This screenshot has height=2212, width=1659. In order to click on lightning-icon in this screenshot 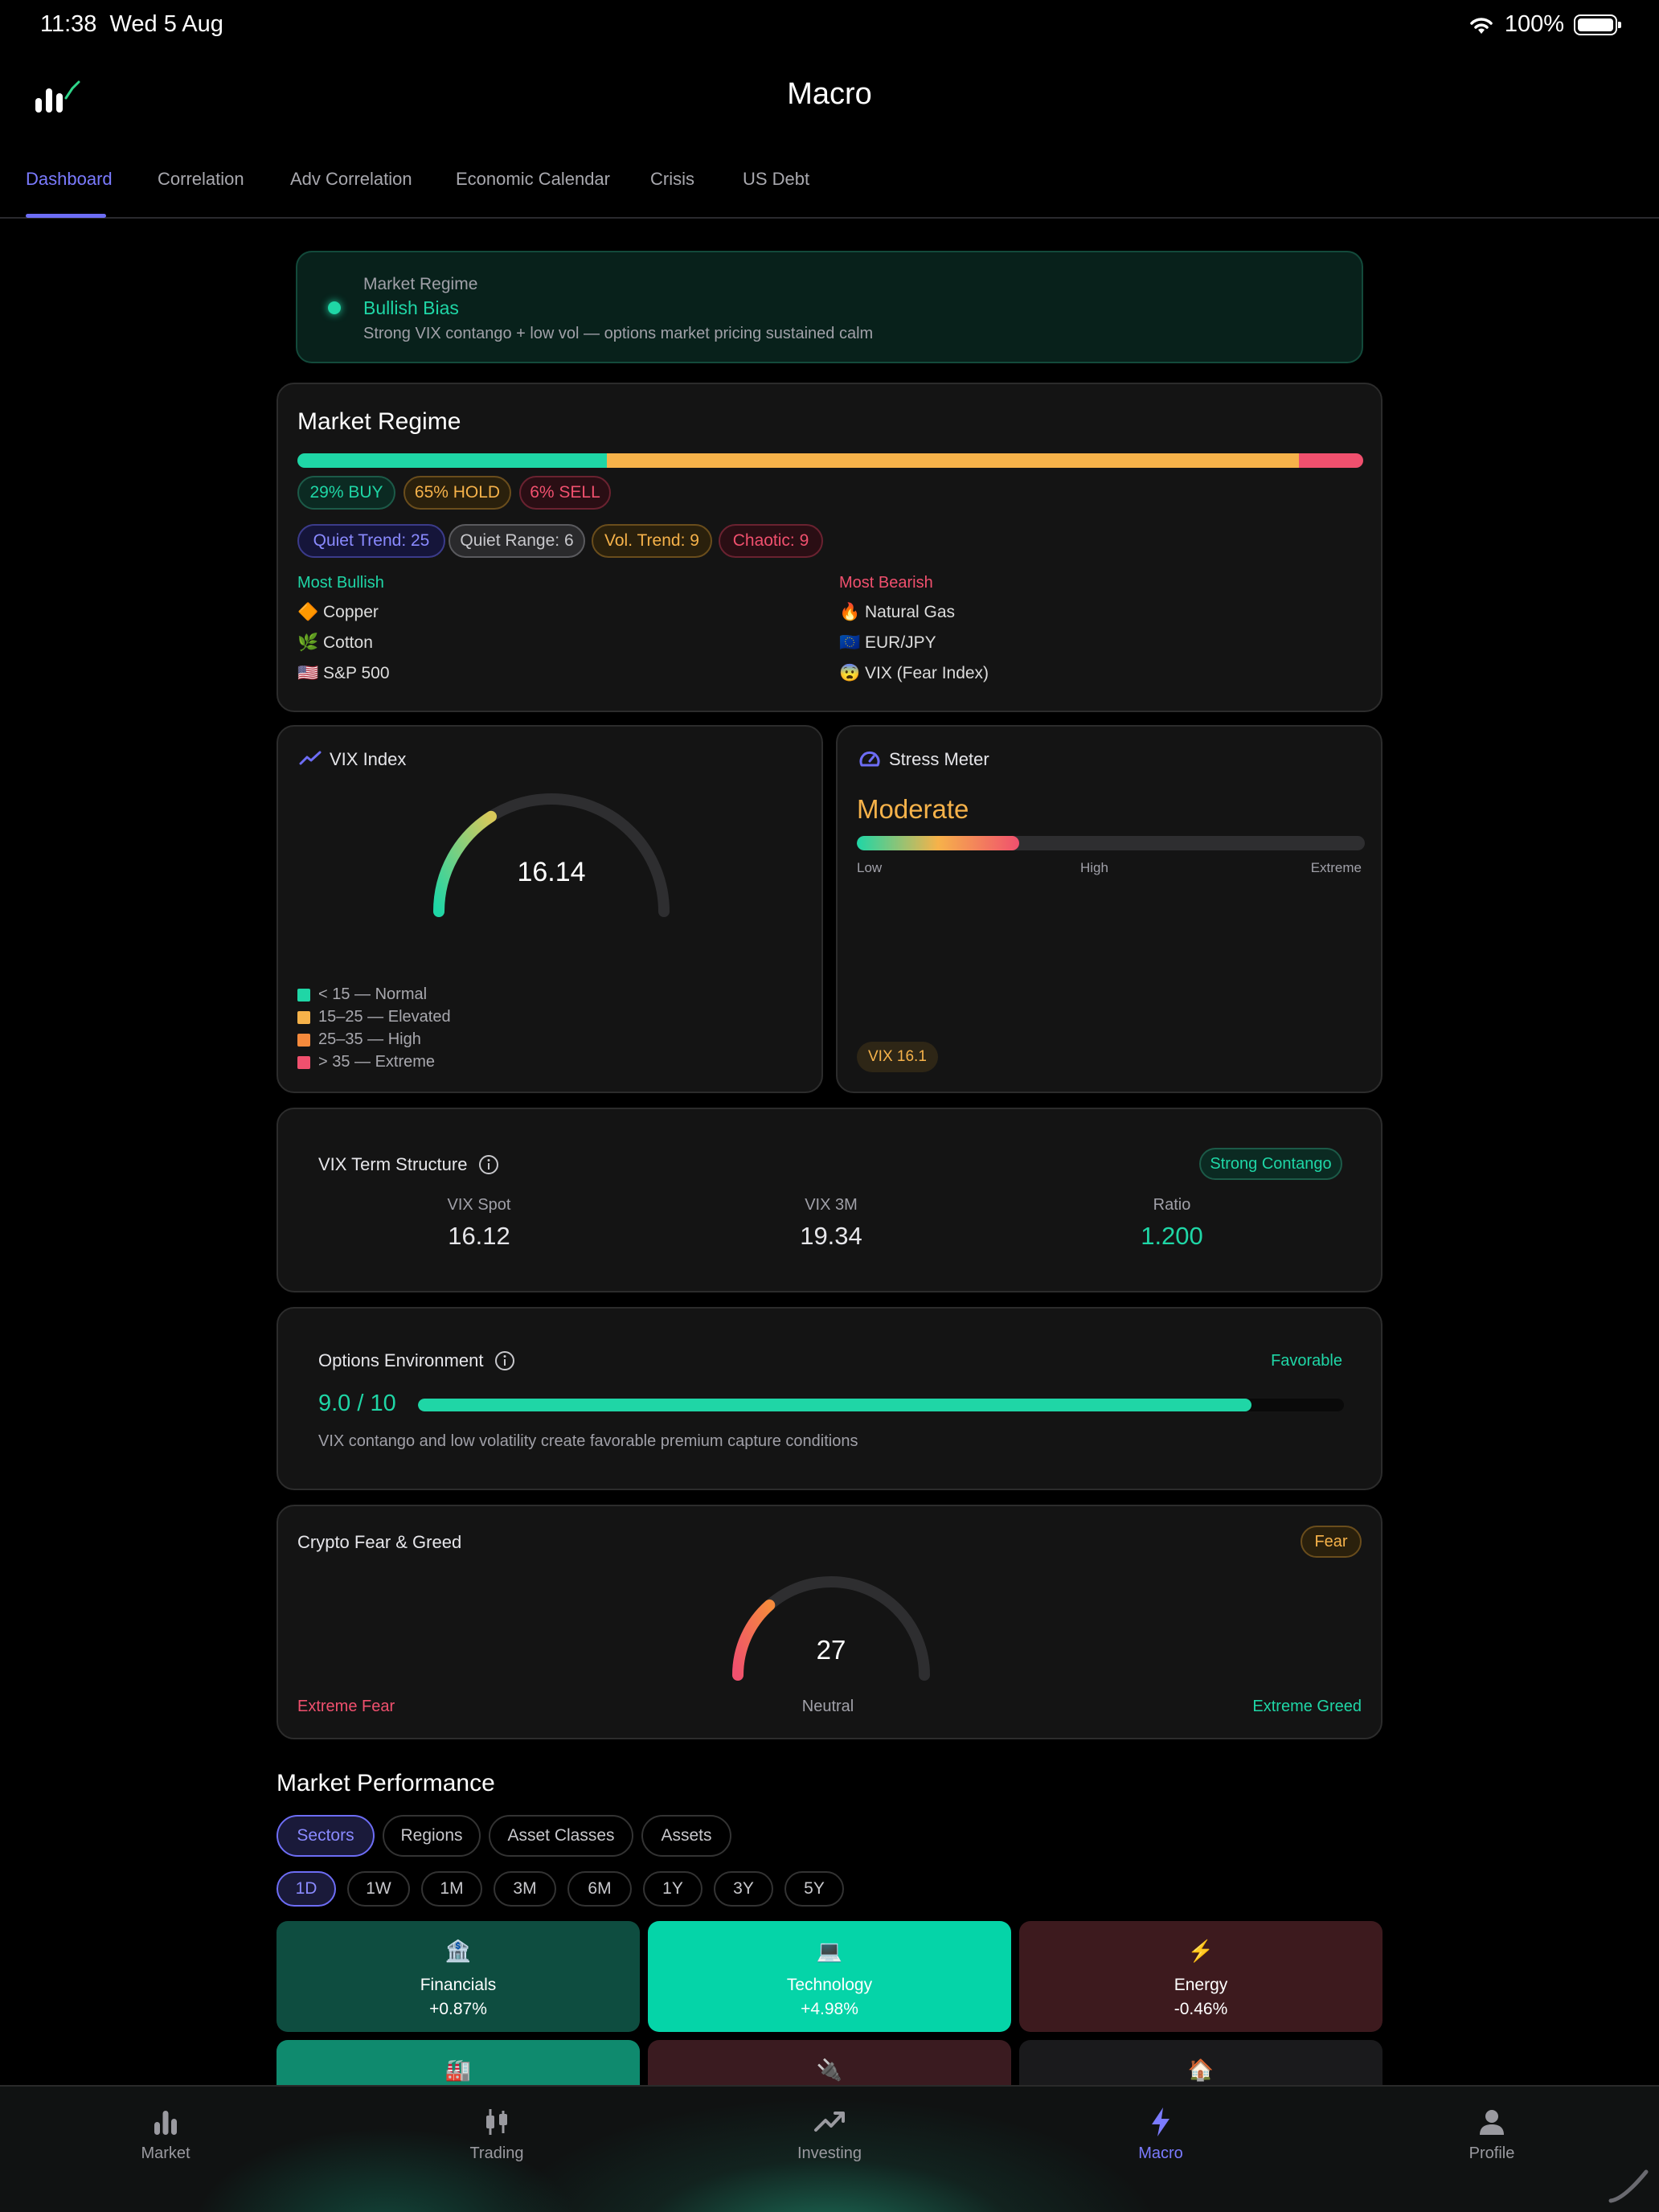, I will do `click(1160, 2122)`.